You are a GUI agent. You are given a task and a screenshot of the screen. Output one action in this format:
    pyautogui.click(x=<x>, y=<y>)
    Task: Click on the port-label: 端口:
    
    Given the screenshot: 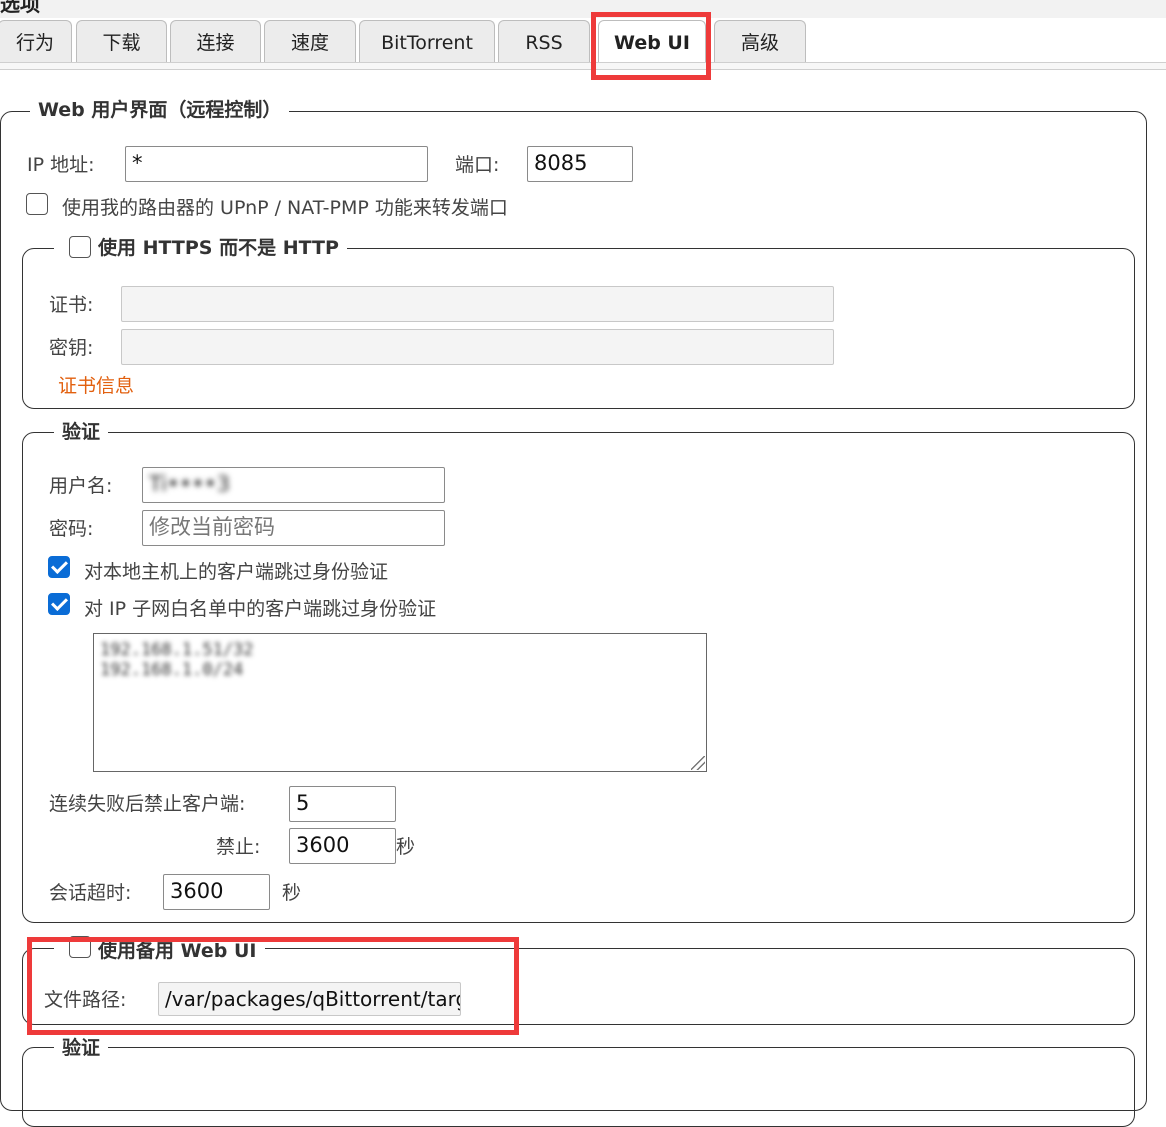 What is the action you would take?
    pyautogui.click(x=477, y=165)
    